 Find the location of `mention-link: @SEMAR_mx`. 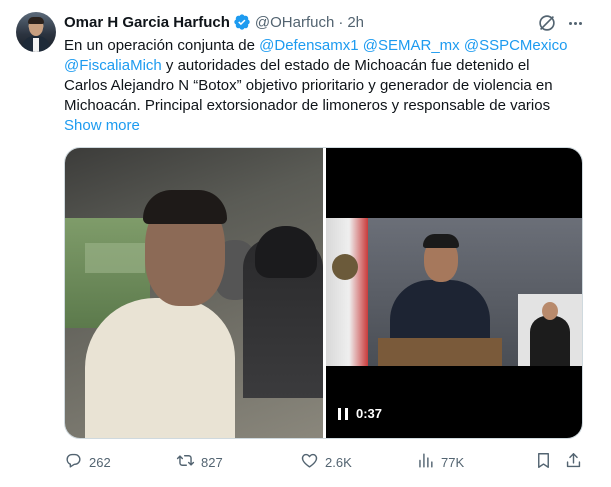

mention-link: @SEMAR_mx is located at coordinates (411, 45).